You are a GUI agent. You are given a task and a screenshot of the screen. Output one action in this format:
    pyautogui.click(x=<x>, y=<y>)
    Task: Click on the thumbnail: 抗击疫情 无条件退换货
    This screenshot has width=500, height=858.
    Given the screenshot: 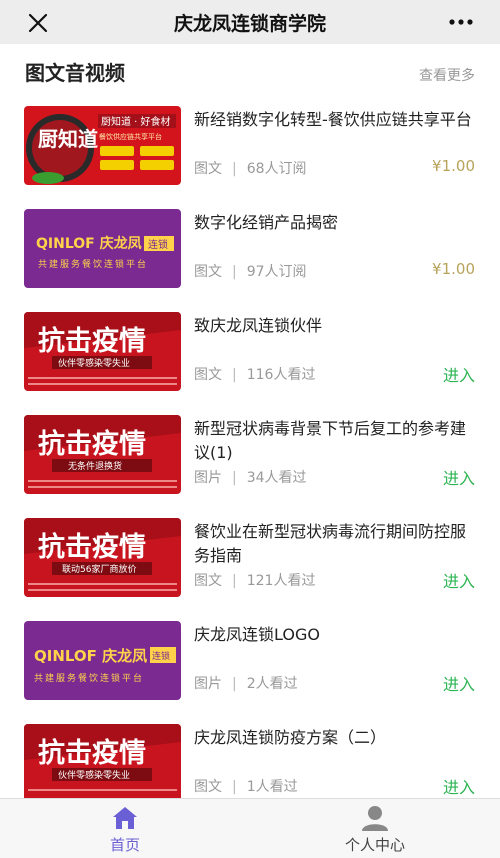 What is the action you would take?
    pyautogui.click(x=102, y=454)
    